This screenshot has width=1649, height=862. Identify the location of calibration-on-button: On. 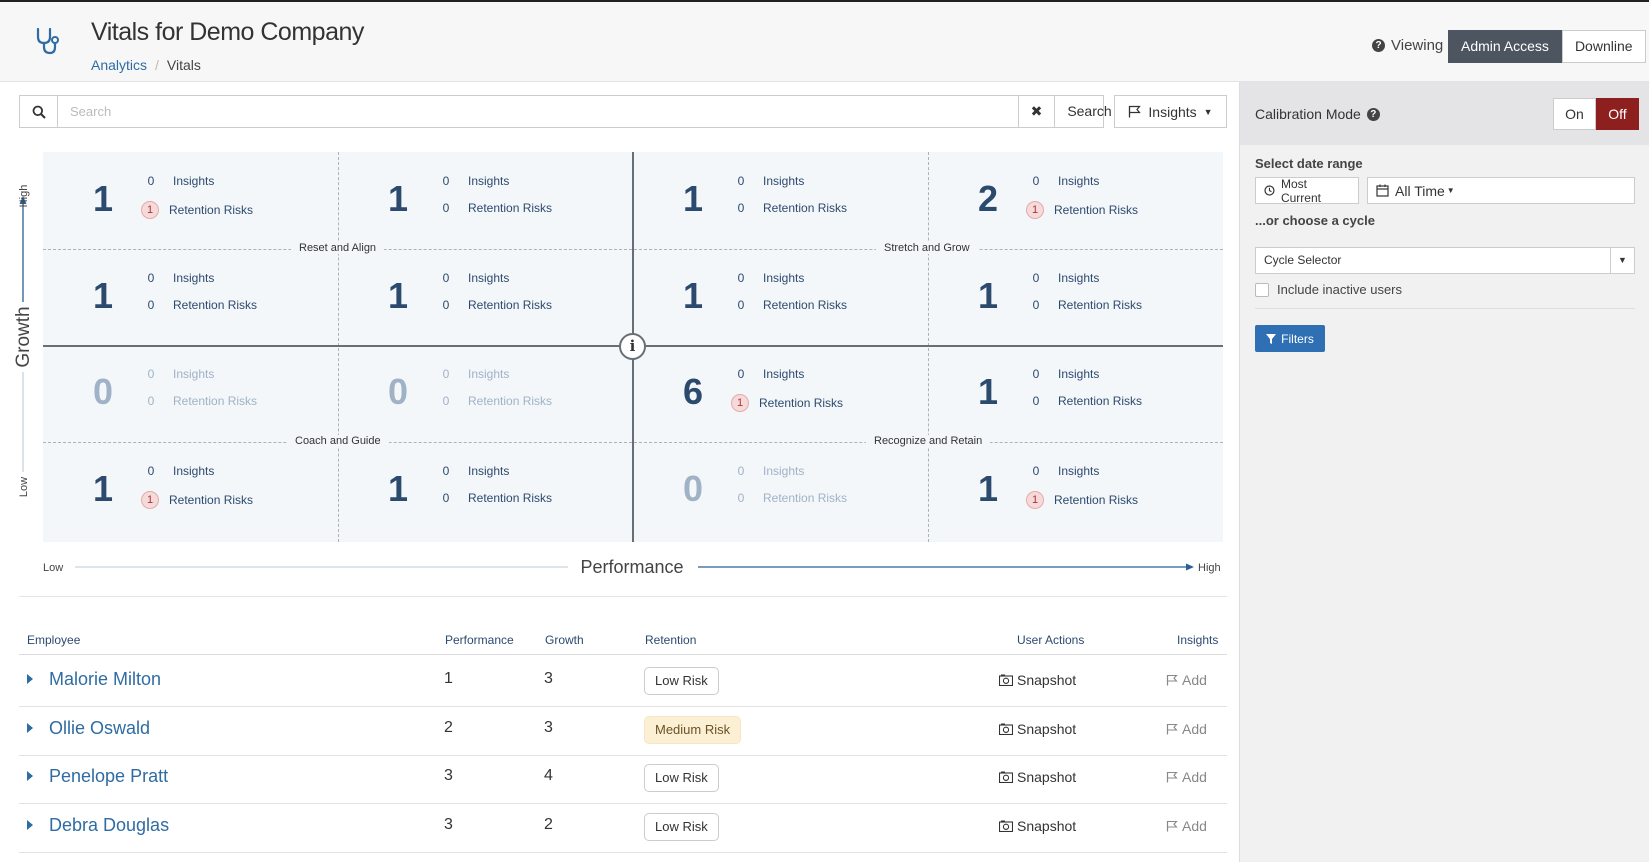
(1574, 114).